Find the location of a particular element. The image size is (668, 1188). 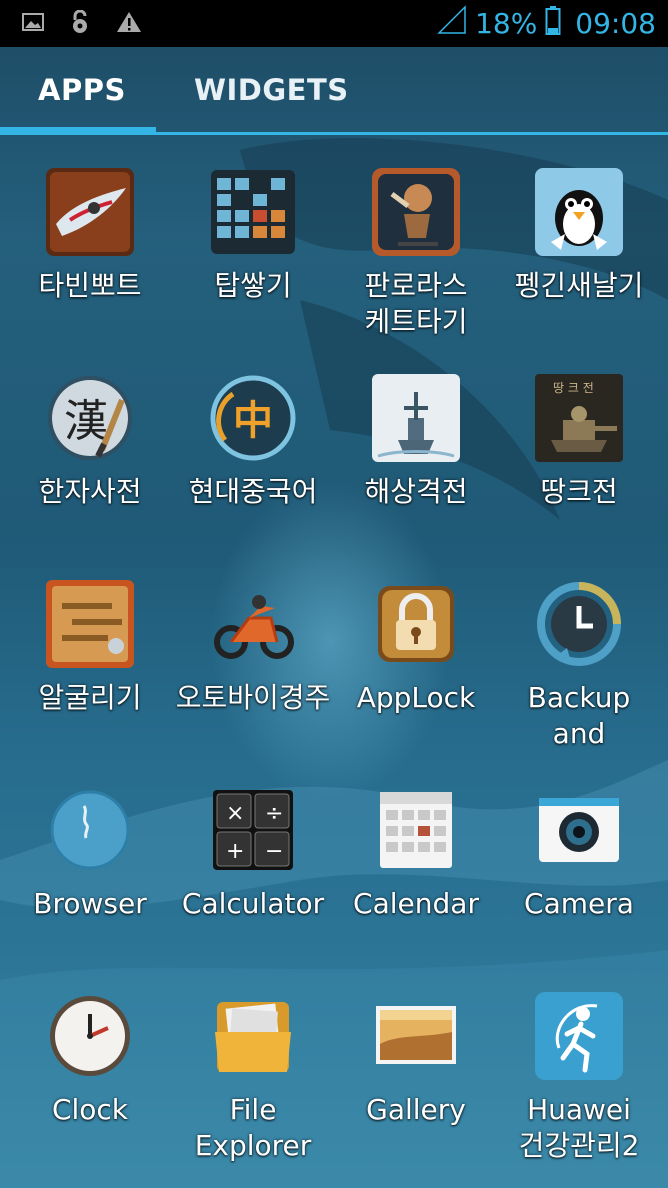

warning-icon is located at coordinates (129, 24).